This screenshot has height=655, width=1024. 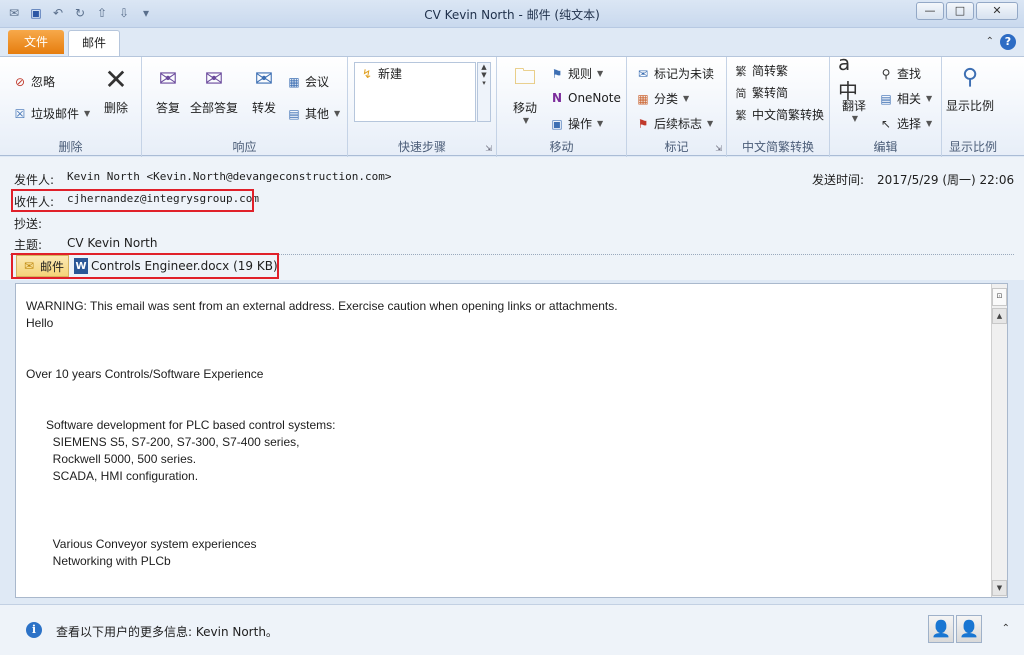 I want to click on actions-button: ▣ 操作 ▼, so click(x=576, y=123).